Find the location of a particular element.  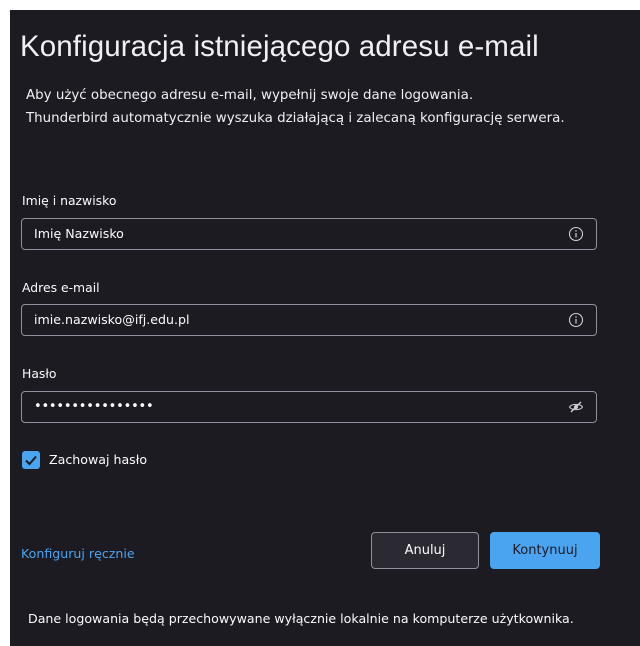

name-value: Imię Nazwisko is located at coordinates (79, 233).